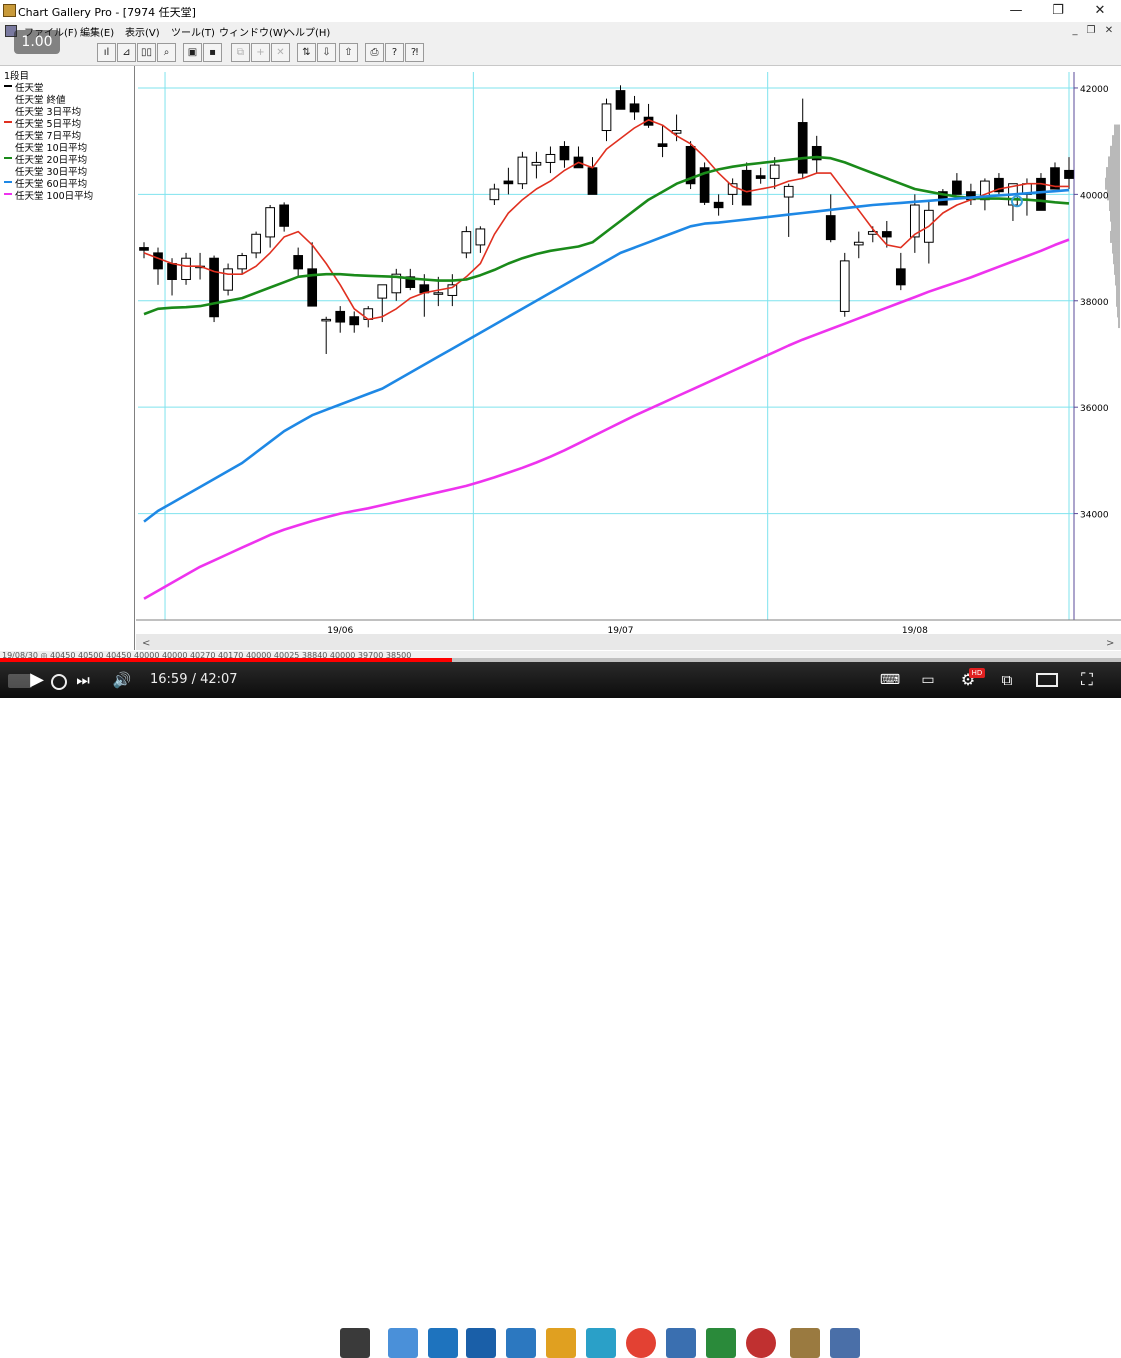 Image resolution: width=1121 pixels, height=1358 pixels. I want to click on arrow-up-icon: ⇧, so click(348, 52).